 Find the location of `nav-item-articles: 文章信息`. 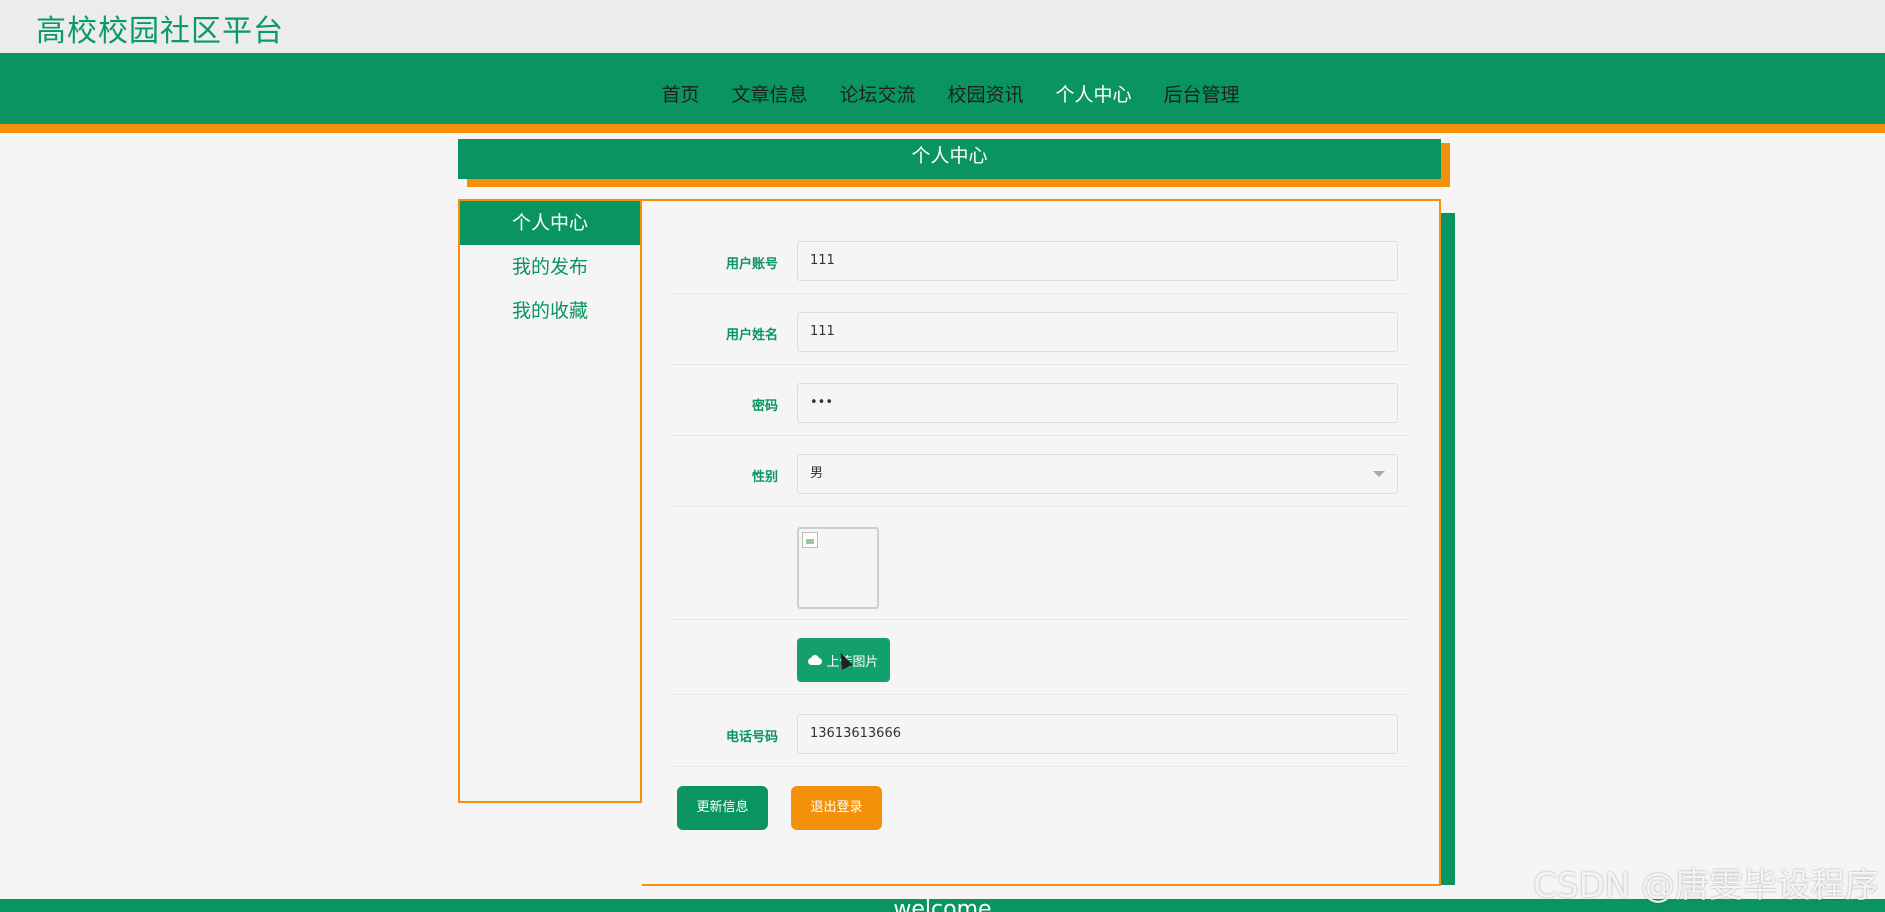

nav-item-articles: 文章信息 is located at coordinates (769, 93).